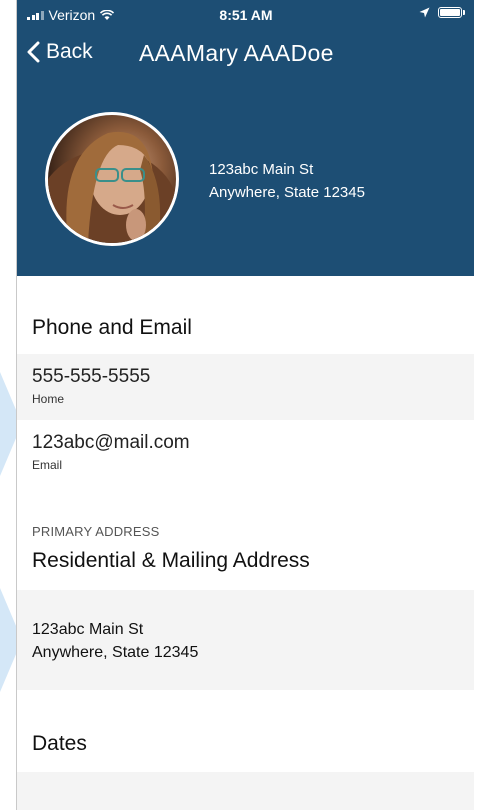  I want to click on location-arrow-icon, so click(424, 12).